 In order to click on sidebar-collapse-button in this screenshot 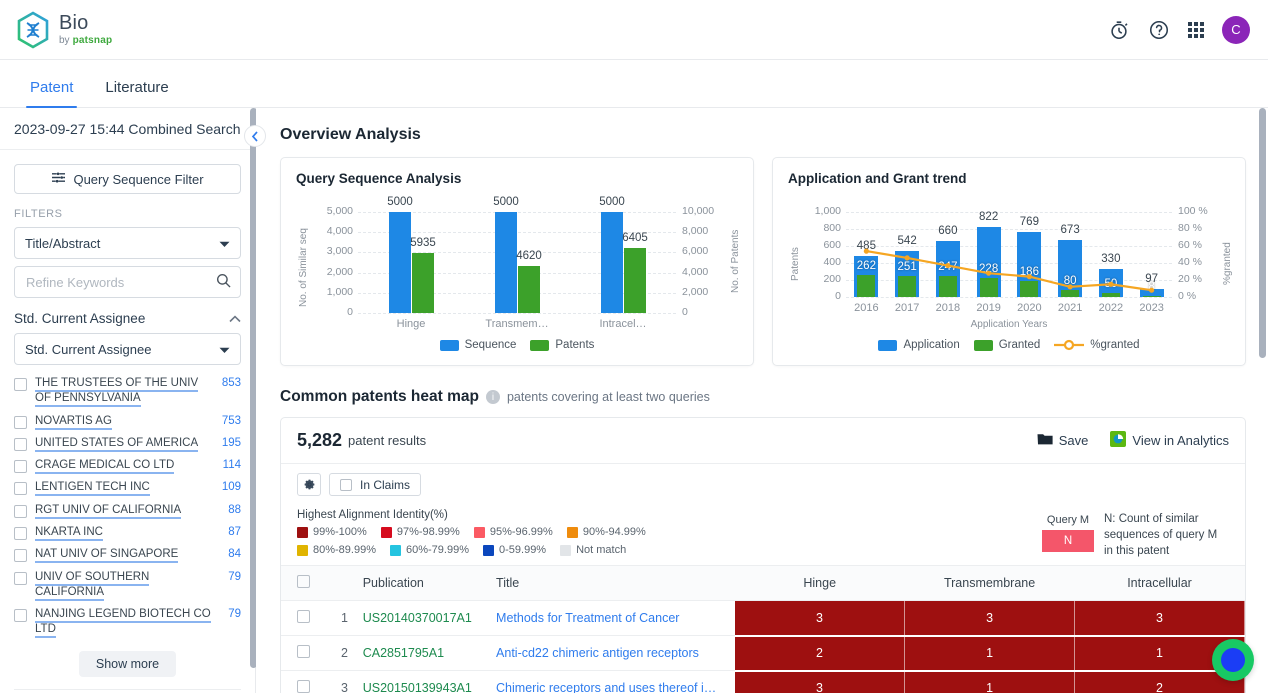, I will do `click(255, 136)`.